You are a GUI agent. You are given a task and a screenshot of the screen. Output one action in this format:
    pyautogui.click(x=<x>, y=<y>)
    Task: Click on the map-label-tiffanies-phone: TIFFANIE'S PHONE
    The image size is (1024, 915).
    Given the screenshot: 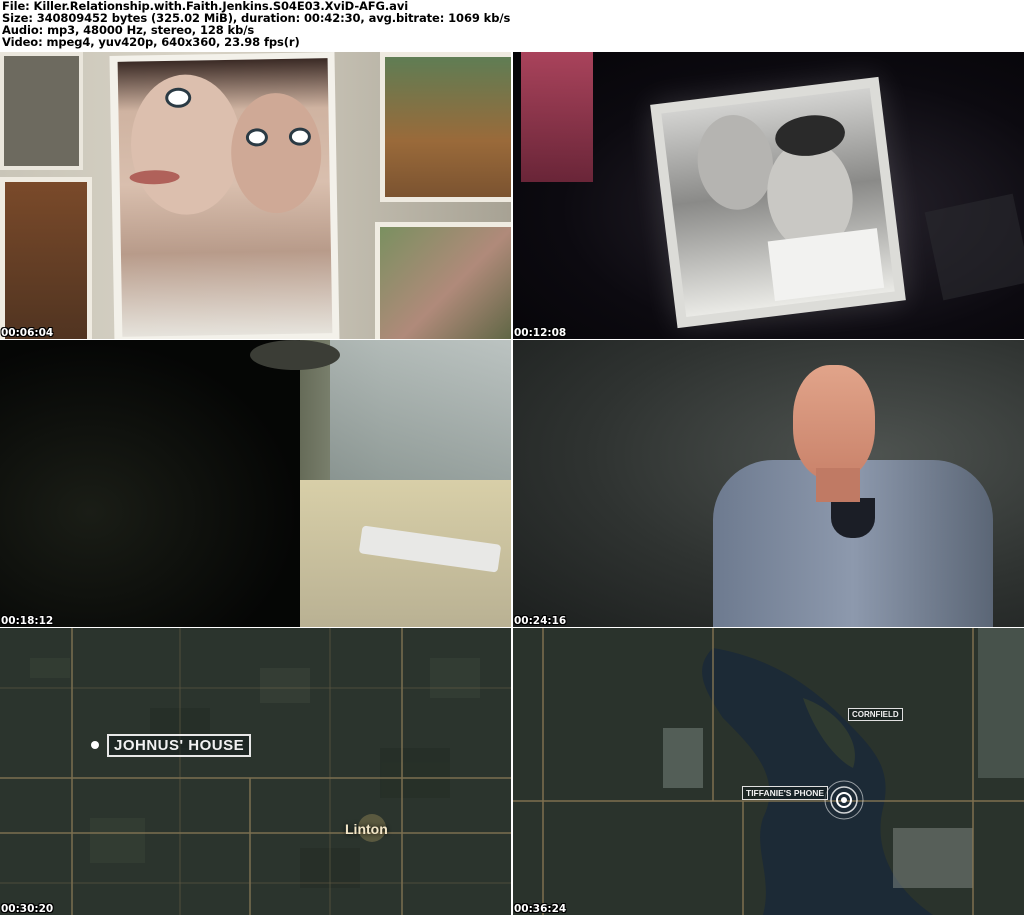 What is the action you would take?
    pyautogui.click(x=785, y=793)
    